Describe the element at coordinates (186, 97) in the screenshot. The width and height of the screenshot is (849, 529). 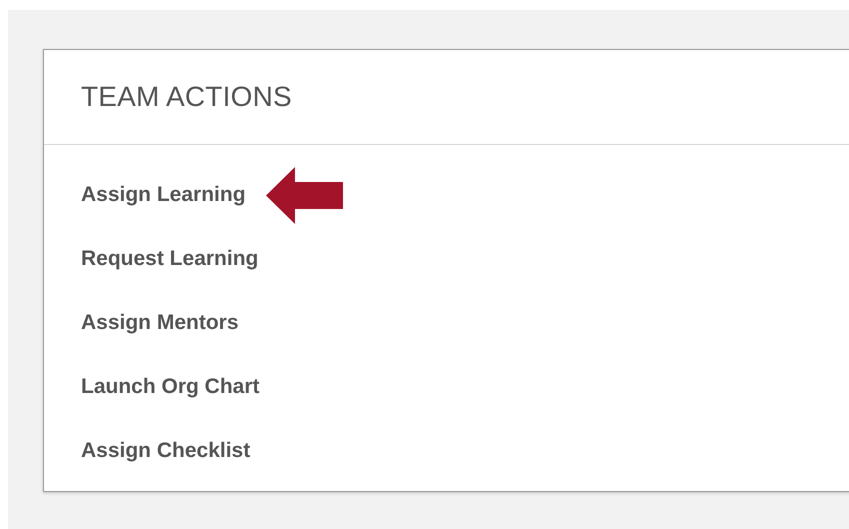
I see `card-title: TEAM ACTIONS` at that location.